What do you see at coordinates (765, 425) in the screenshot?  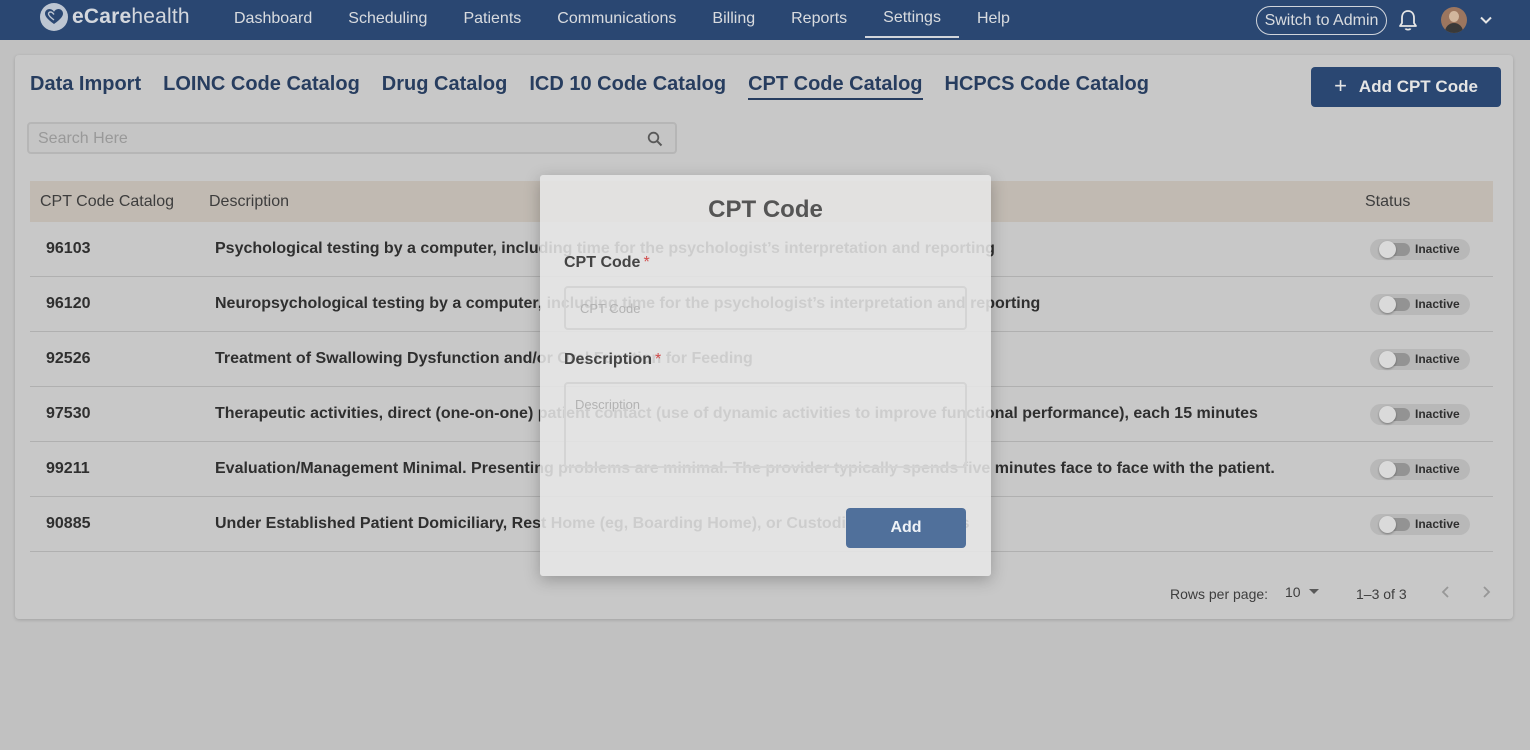 I see `description-input` at bounding box center [765, 425].